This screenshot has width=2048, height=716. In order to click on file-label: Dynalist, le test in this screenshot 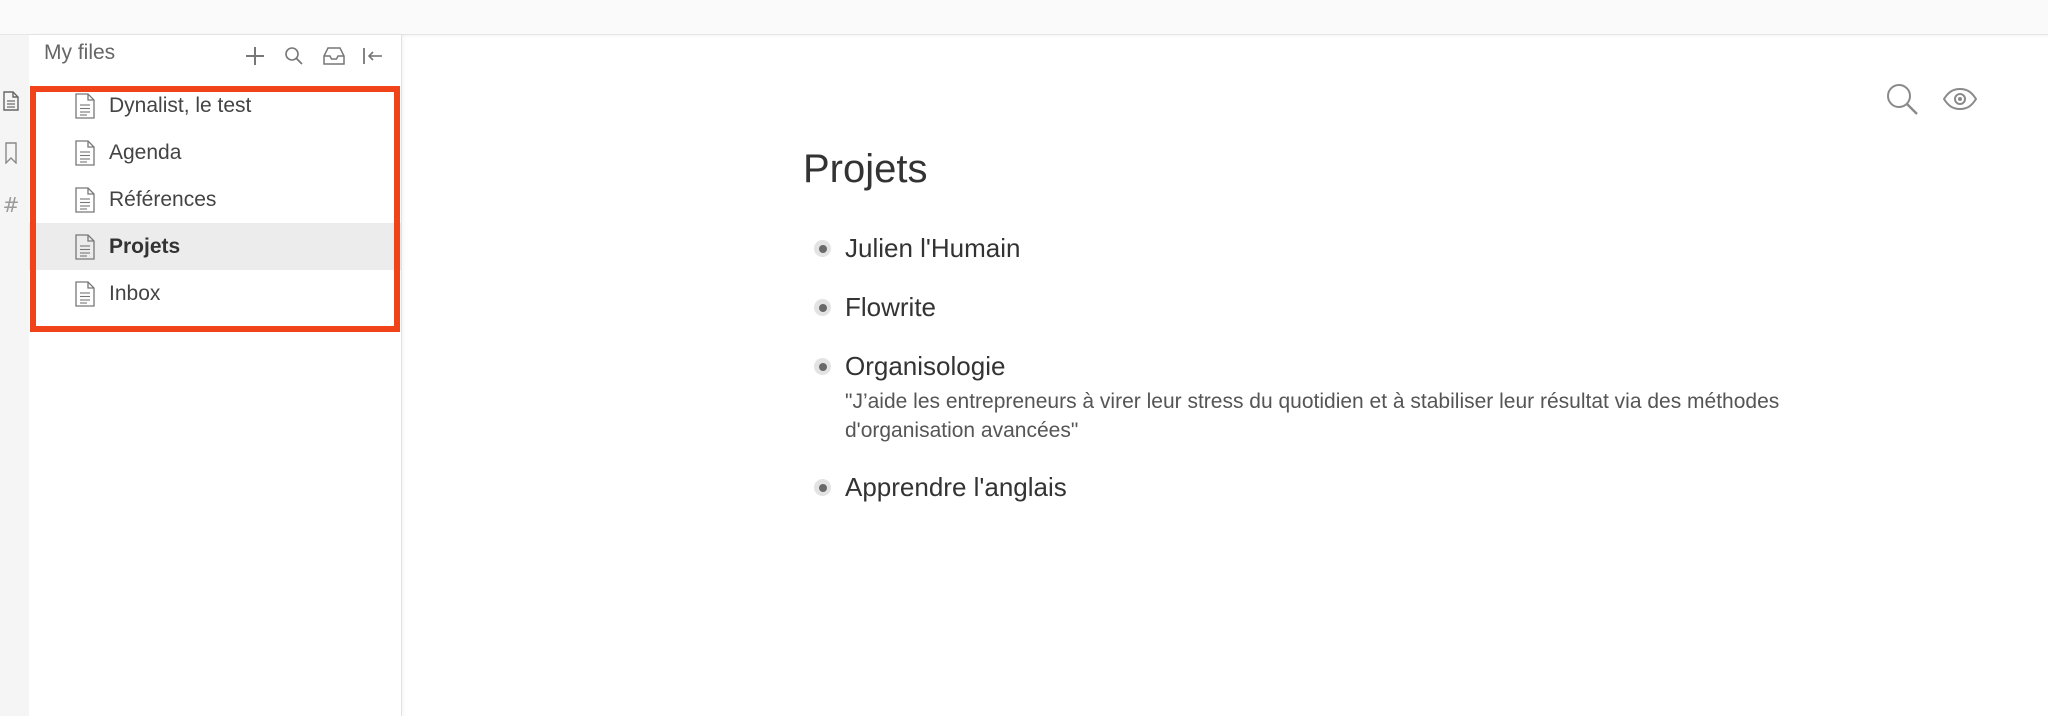, I will do `click(180, 105)`.